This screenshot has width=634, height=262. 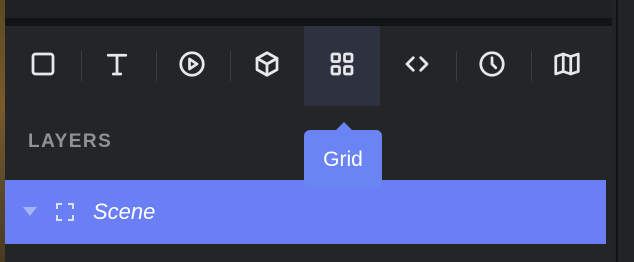 What do you see at coordinates (70, 141) in the screenshot?
I see `layers-section-title: LAYERS` at bounding box center [70, 141].